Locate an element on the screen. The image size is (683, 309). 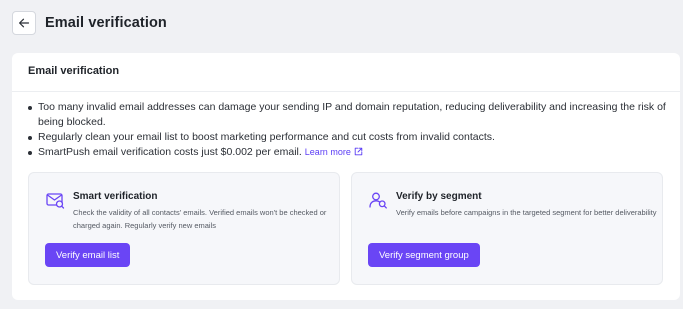
back-button is located at coordinates (24, 23).